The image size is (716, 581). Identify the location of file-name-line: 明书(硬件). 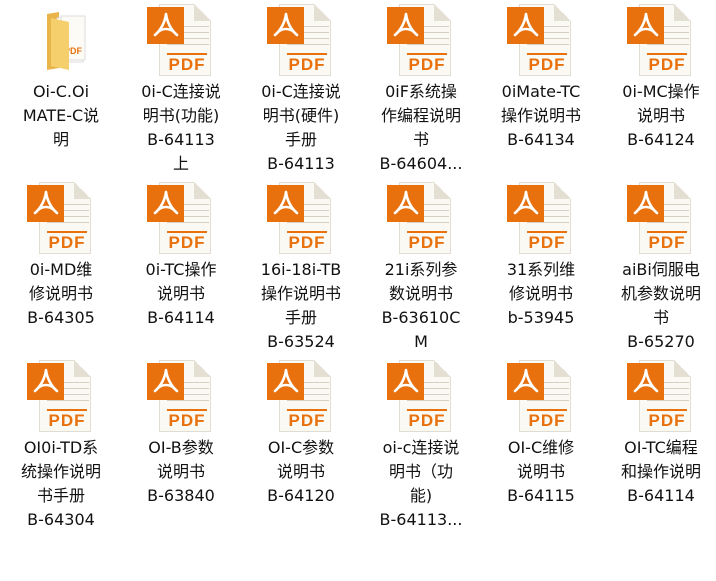
(301, 115).